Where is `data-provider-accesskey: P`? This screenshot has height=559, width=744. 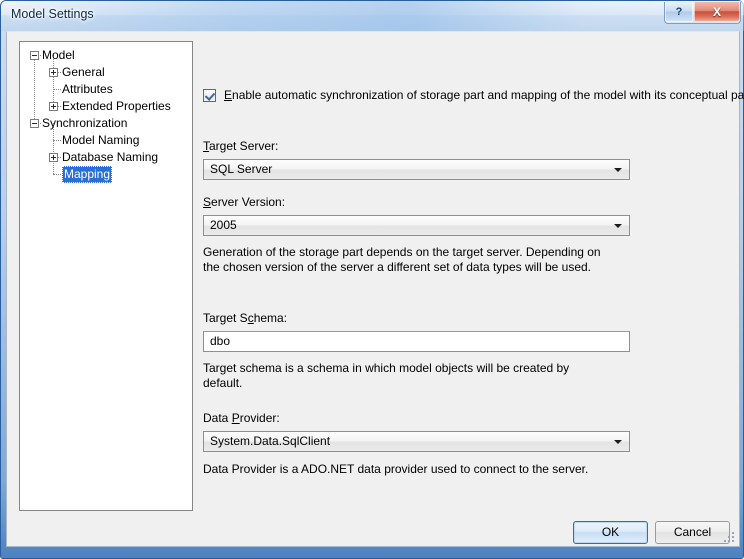 data-provider-accesskey: P is located at coordinates (235, 418).